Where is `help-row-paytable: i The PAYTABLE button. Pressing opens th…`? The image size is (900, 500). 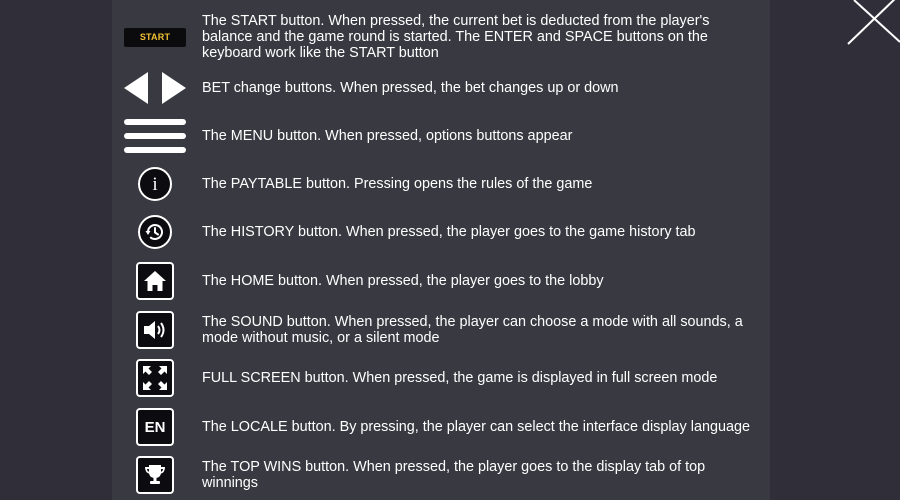 help-row-paytable: i The PAYTABLE button. Pressing opens th… is located at coordinates (441, 184).